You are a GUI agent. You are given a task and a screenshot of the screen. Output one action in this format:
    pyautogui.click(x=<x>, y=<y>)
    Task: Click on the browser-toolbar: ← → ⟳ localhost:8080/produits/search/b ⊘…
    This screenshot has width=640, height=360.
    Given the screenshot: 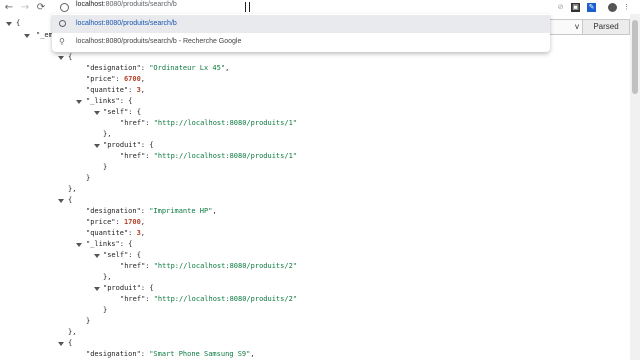 What is the action you would take?
    pyautogui.click(x=320, y=7)
    